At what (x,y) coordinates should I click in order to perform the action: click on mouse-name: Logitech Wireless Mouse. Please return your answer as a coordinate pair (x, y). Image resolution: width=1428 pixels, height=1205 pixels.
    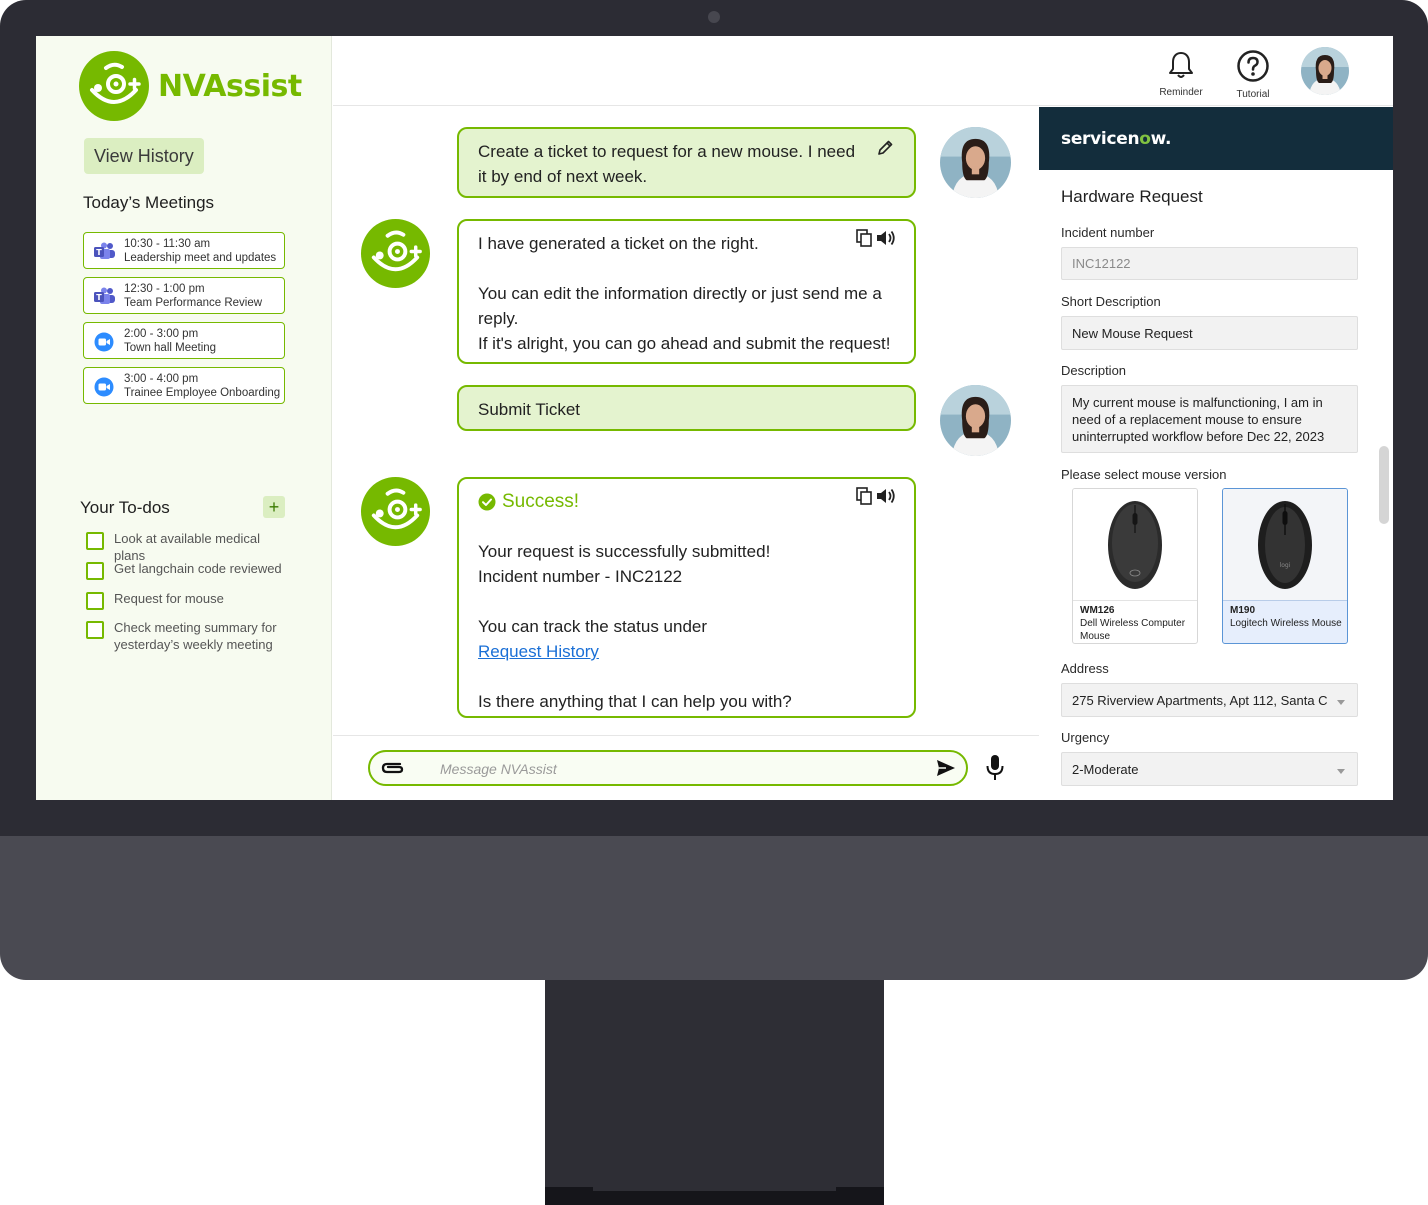
    Looking at the image, I should click on (1286, 623).